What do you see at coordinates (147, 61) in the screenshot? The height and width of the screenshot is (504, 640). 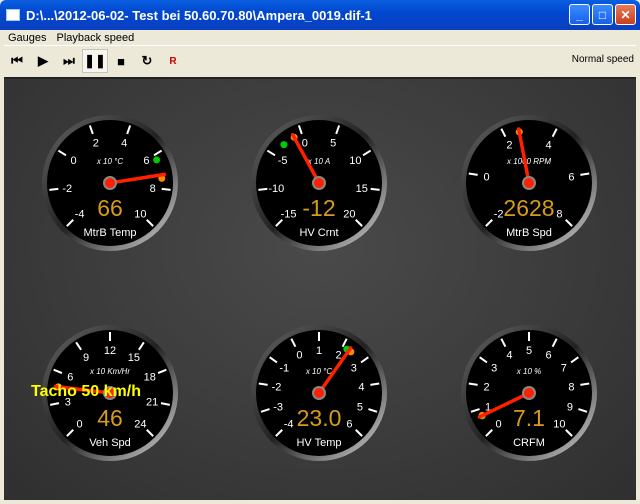 I see `loop-button: ↻` at bounding box center [147, 61].